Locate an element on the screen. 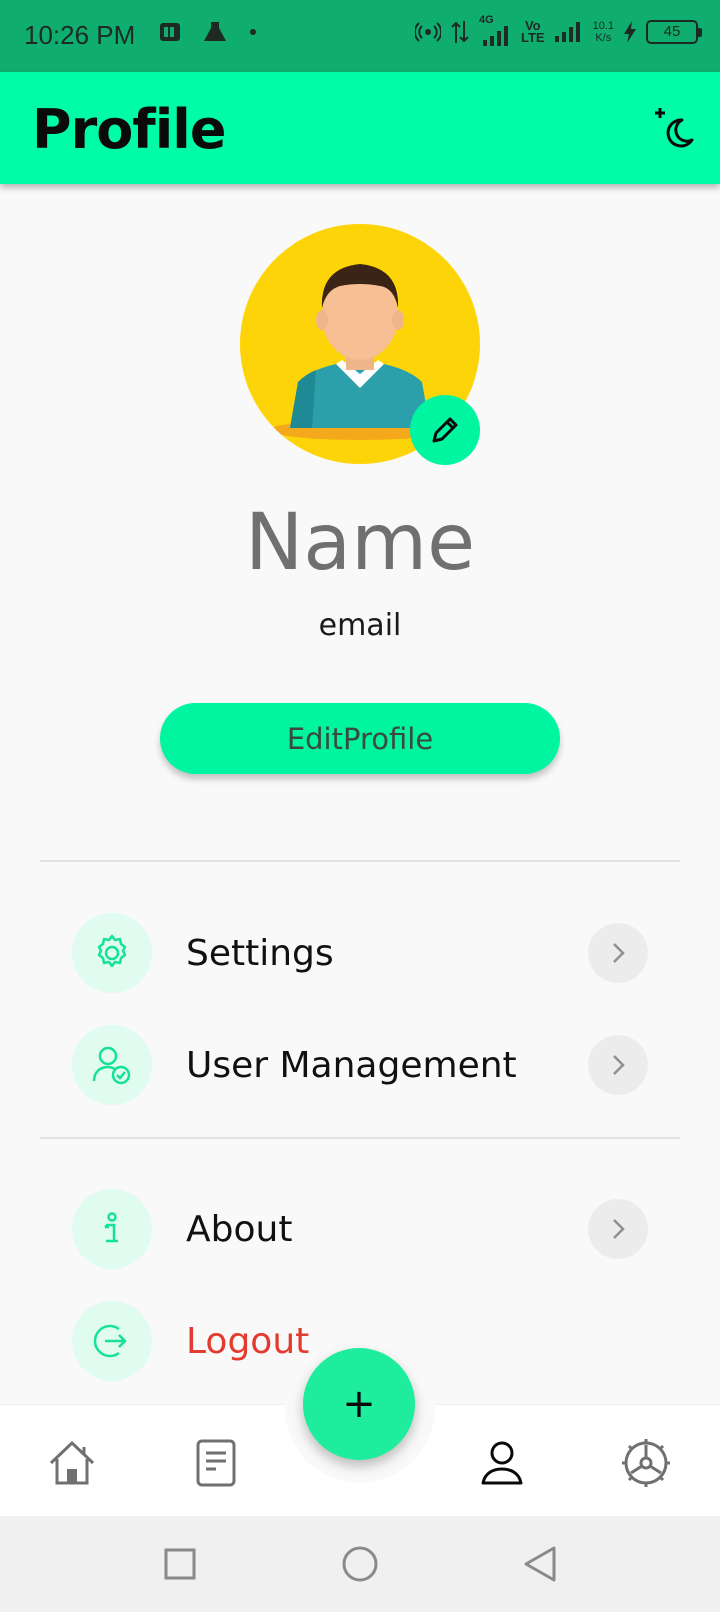 This screenshot has width=720, height=1612. edit-profile-button: EditProfile is located at coordinates (360, 738).